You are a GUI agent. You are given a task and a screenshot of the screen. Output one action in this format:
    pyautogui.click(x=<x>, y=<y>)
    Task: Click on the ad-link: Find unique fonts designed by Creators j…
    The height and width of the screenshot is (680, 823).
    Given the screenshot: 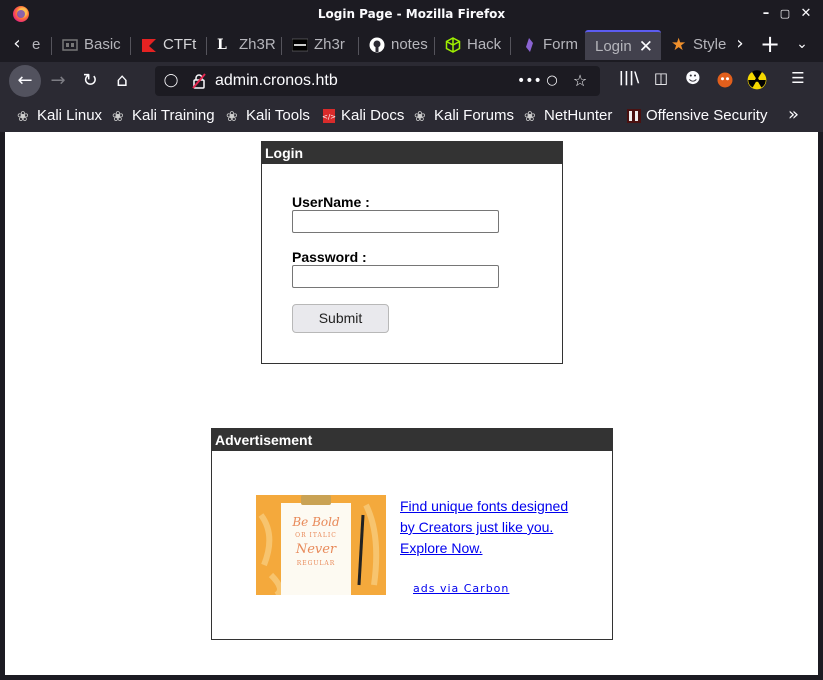 What is the action you would take?
    pyautogui.click(x=485, y=527)
    